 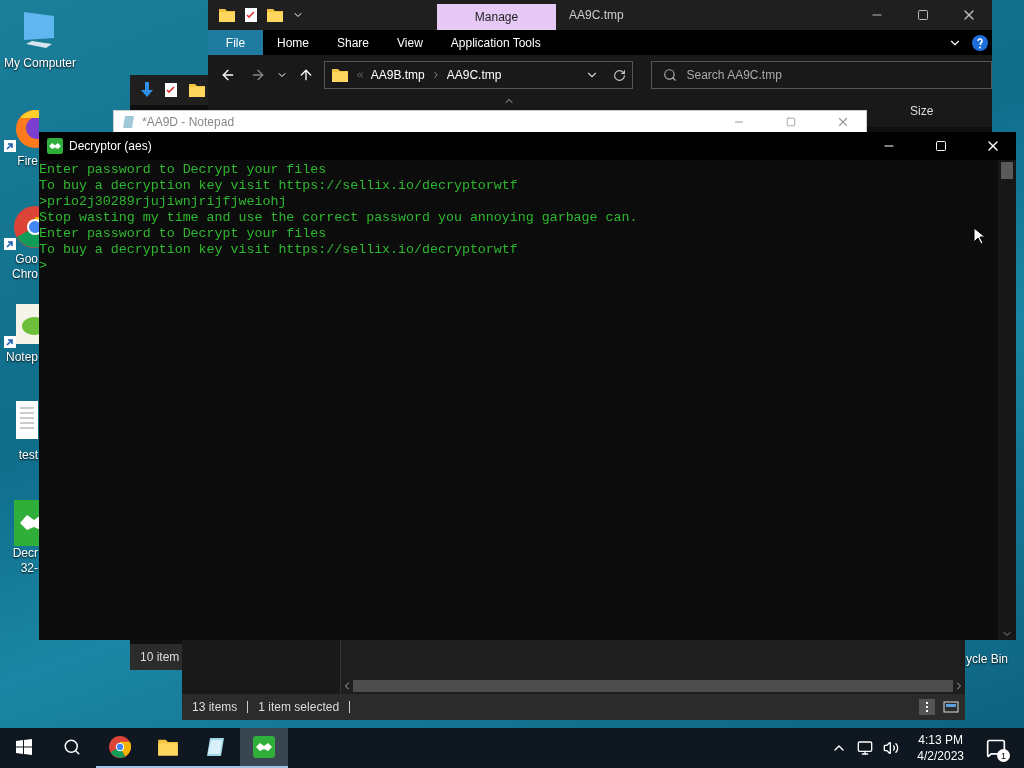 What do you see at coordinates (478, 75) in the screenshot?
I see `address-bar: AA9B.tmp AA9C.tmp` at bounding box center [478, 75].